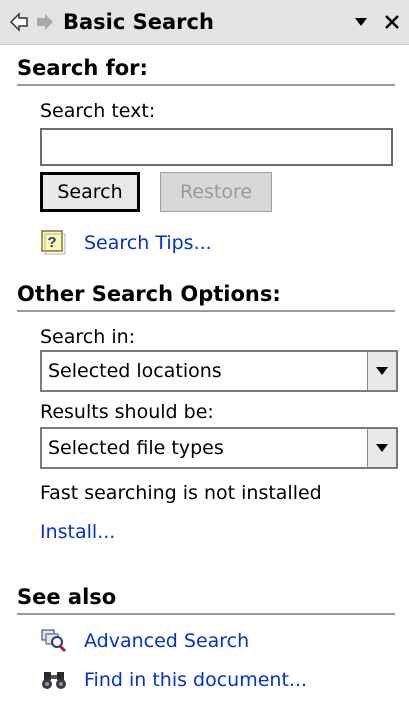 Image resolution: width=409 pixels, height=711 pixels. Describe the element at coordinates (181, 493) in the screenshot. I see `fast-search-status: Fast searching is not installed` at that location.